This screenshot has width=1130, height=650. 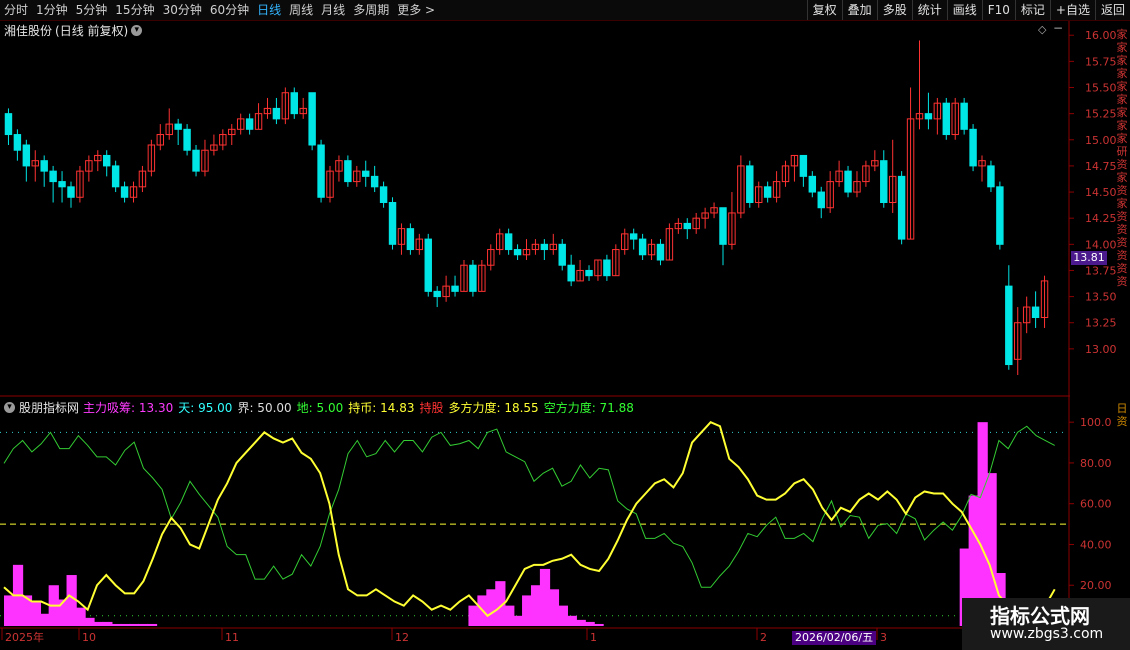 I want to click on price-tick-label: 13.25, so click(x=1101, y=323).